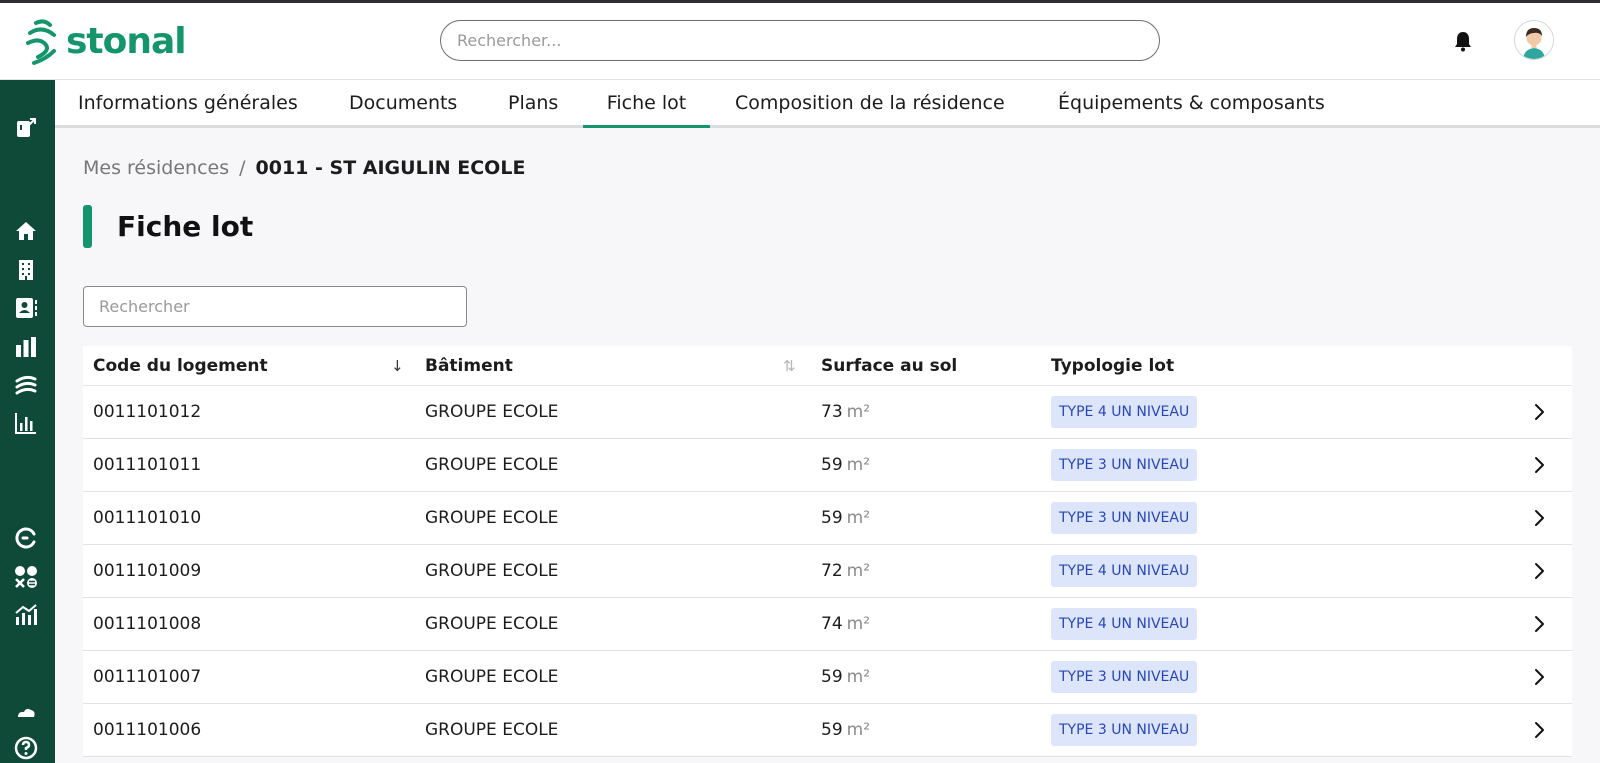 This screenshot has width=1600, height=763. What do you see at coordinates (390, 168) in the screenshot?
I see `breadcrumb-current: 0011 - ST AIGULIN ECOLE` at bounding box center [390, 168].